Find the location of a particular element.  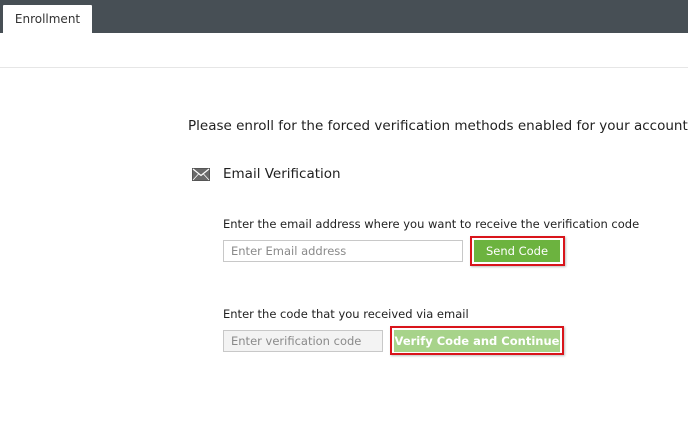

envelope-icon is located at coordinates (201, 174).